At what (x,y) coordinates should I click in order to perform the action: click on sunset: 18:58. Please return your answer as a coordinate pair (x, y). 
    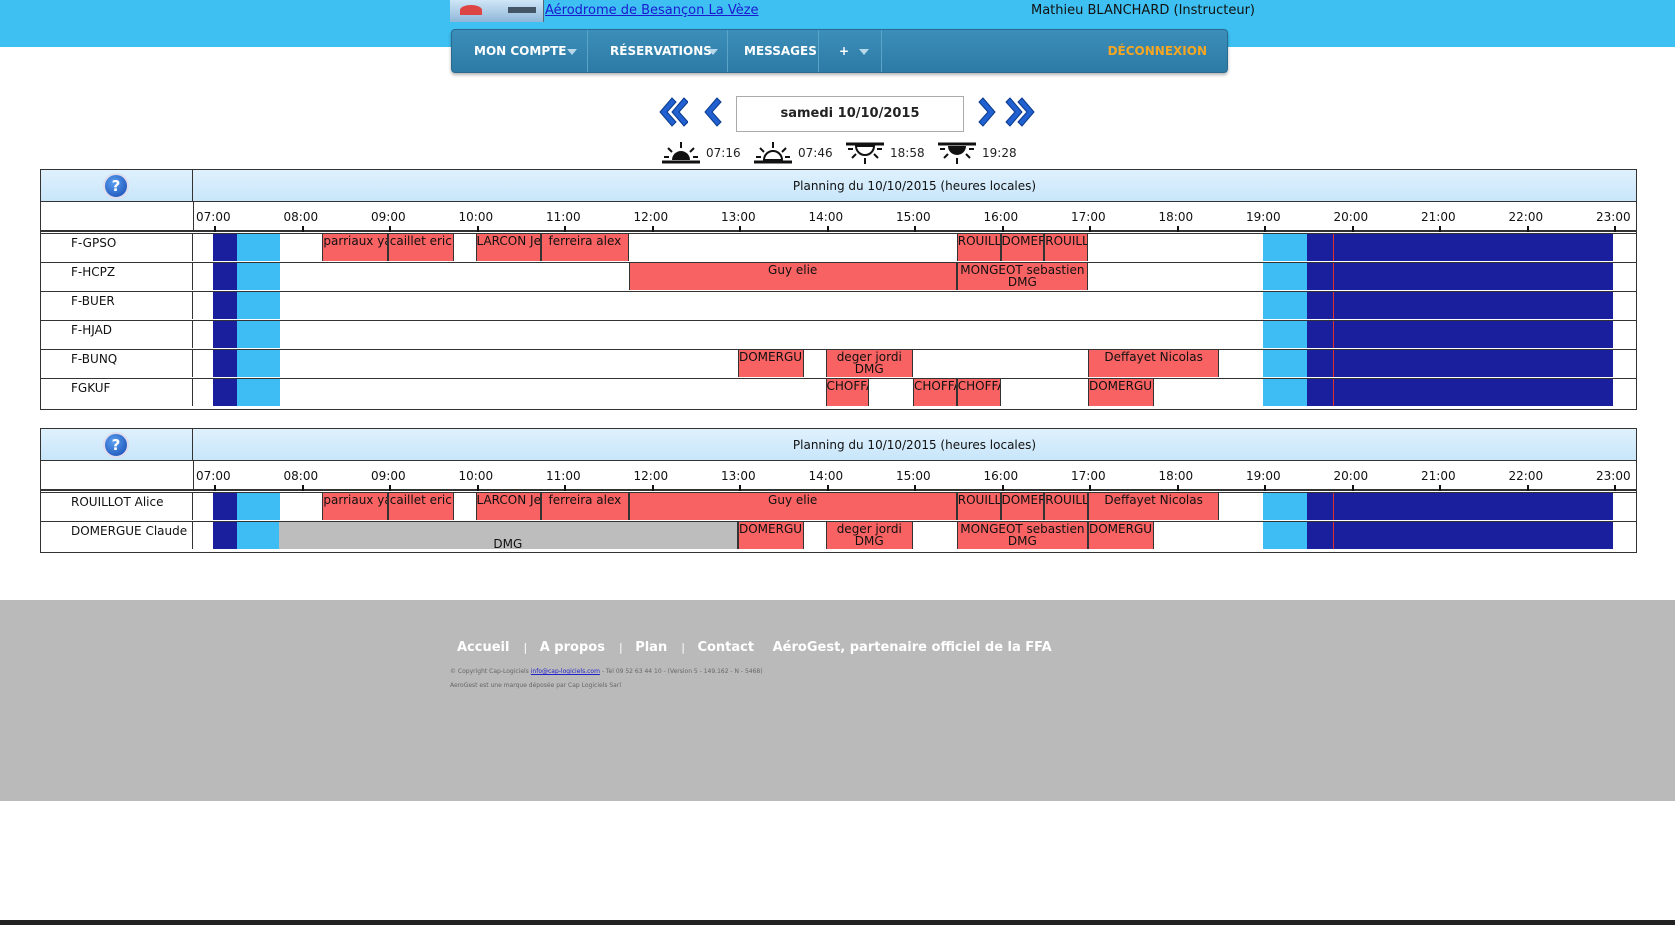
    Looking at the image, I should click on (884, 153).